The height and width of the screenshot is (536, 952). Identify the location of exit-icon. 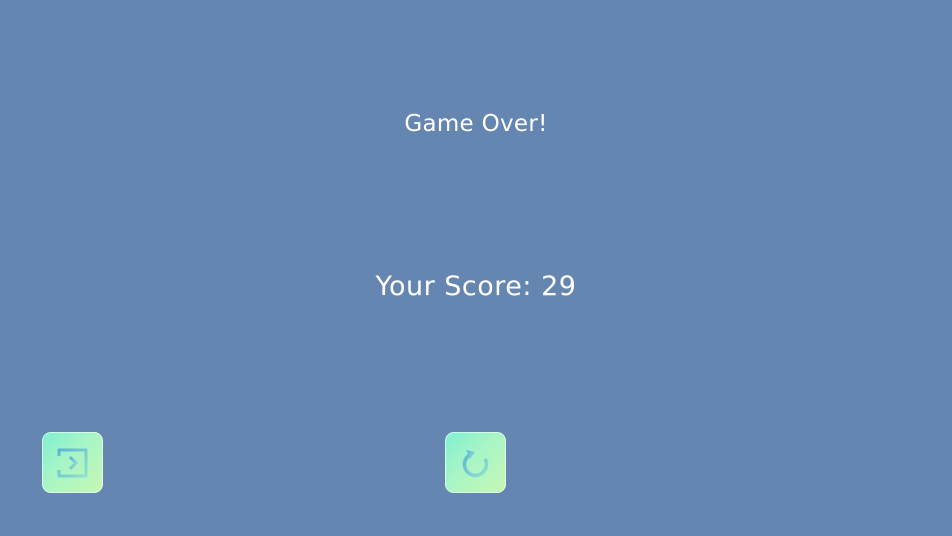
(73, 463).